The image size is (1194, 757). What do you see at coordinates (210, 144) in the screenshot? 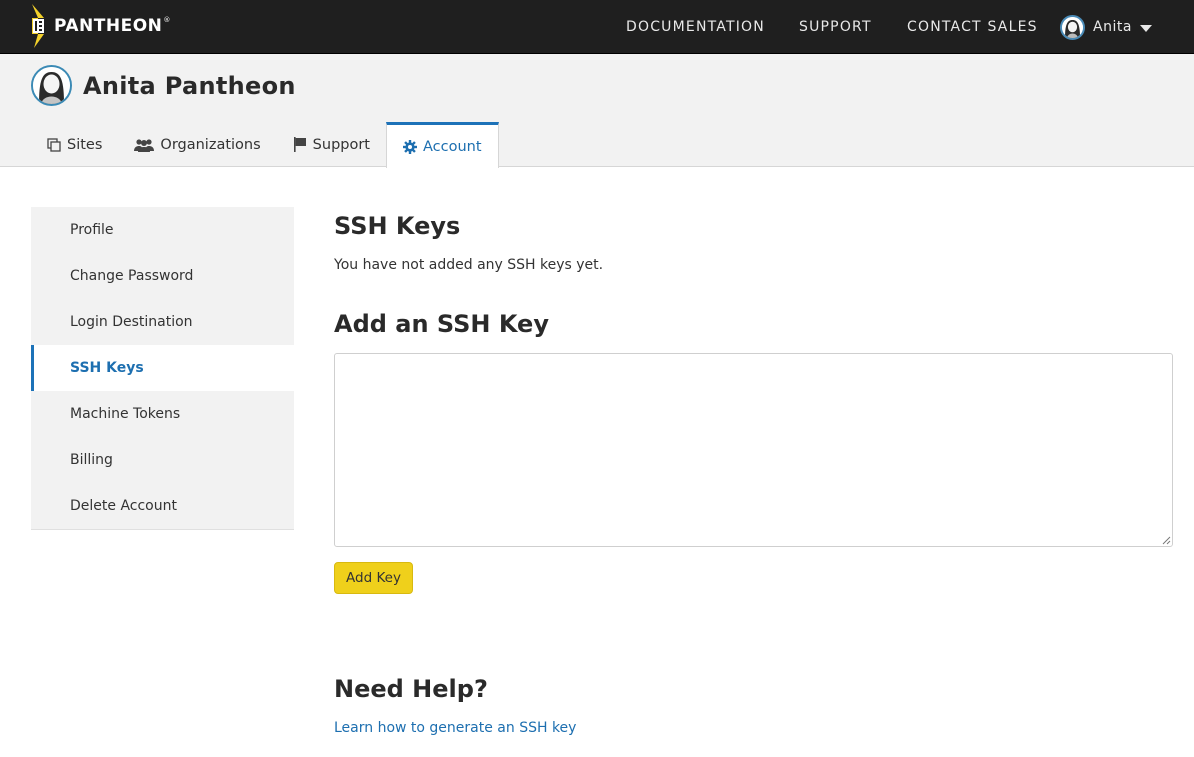
I see `tab-organizations-label: Organizations` at bounding box center [210, 144].